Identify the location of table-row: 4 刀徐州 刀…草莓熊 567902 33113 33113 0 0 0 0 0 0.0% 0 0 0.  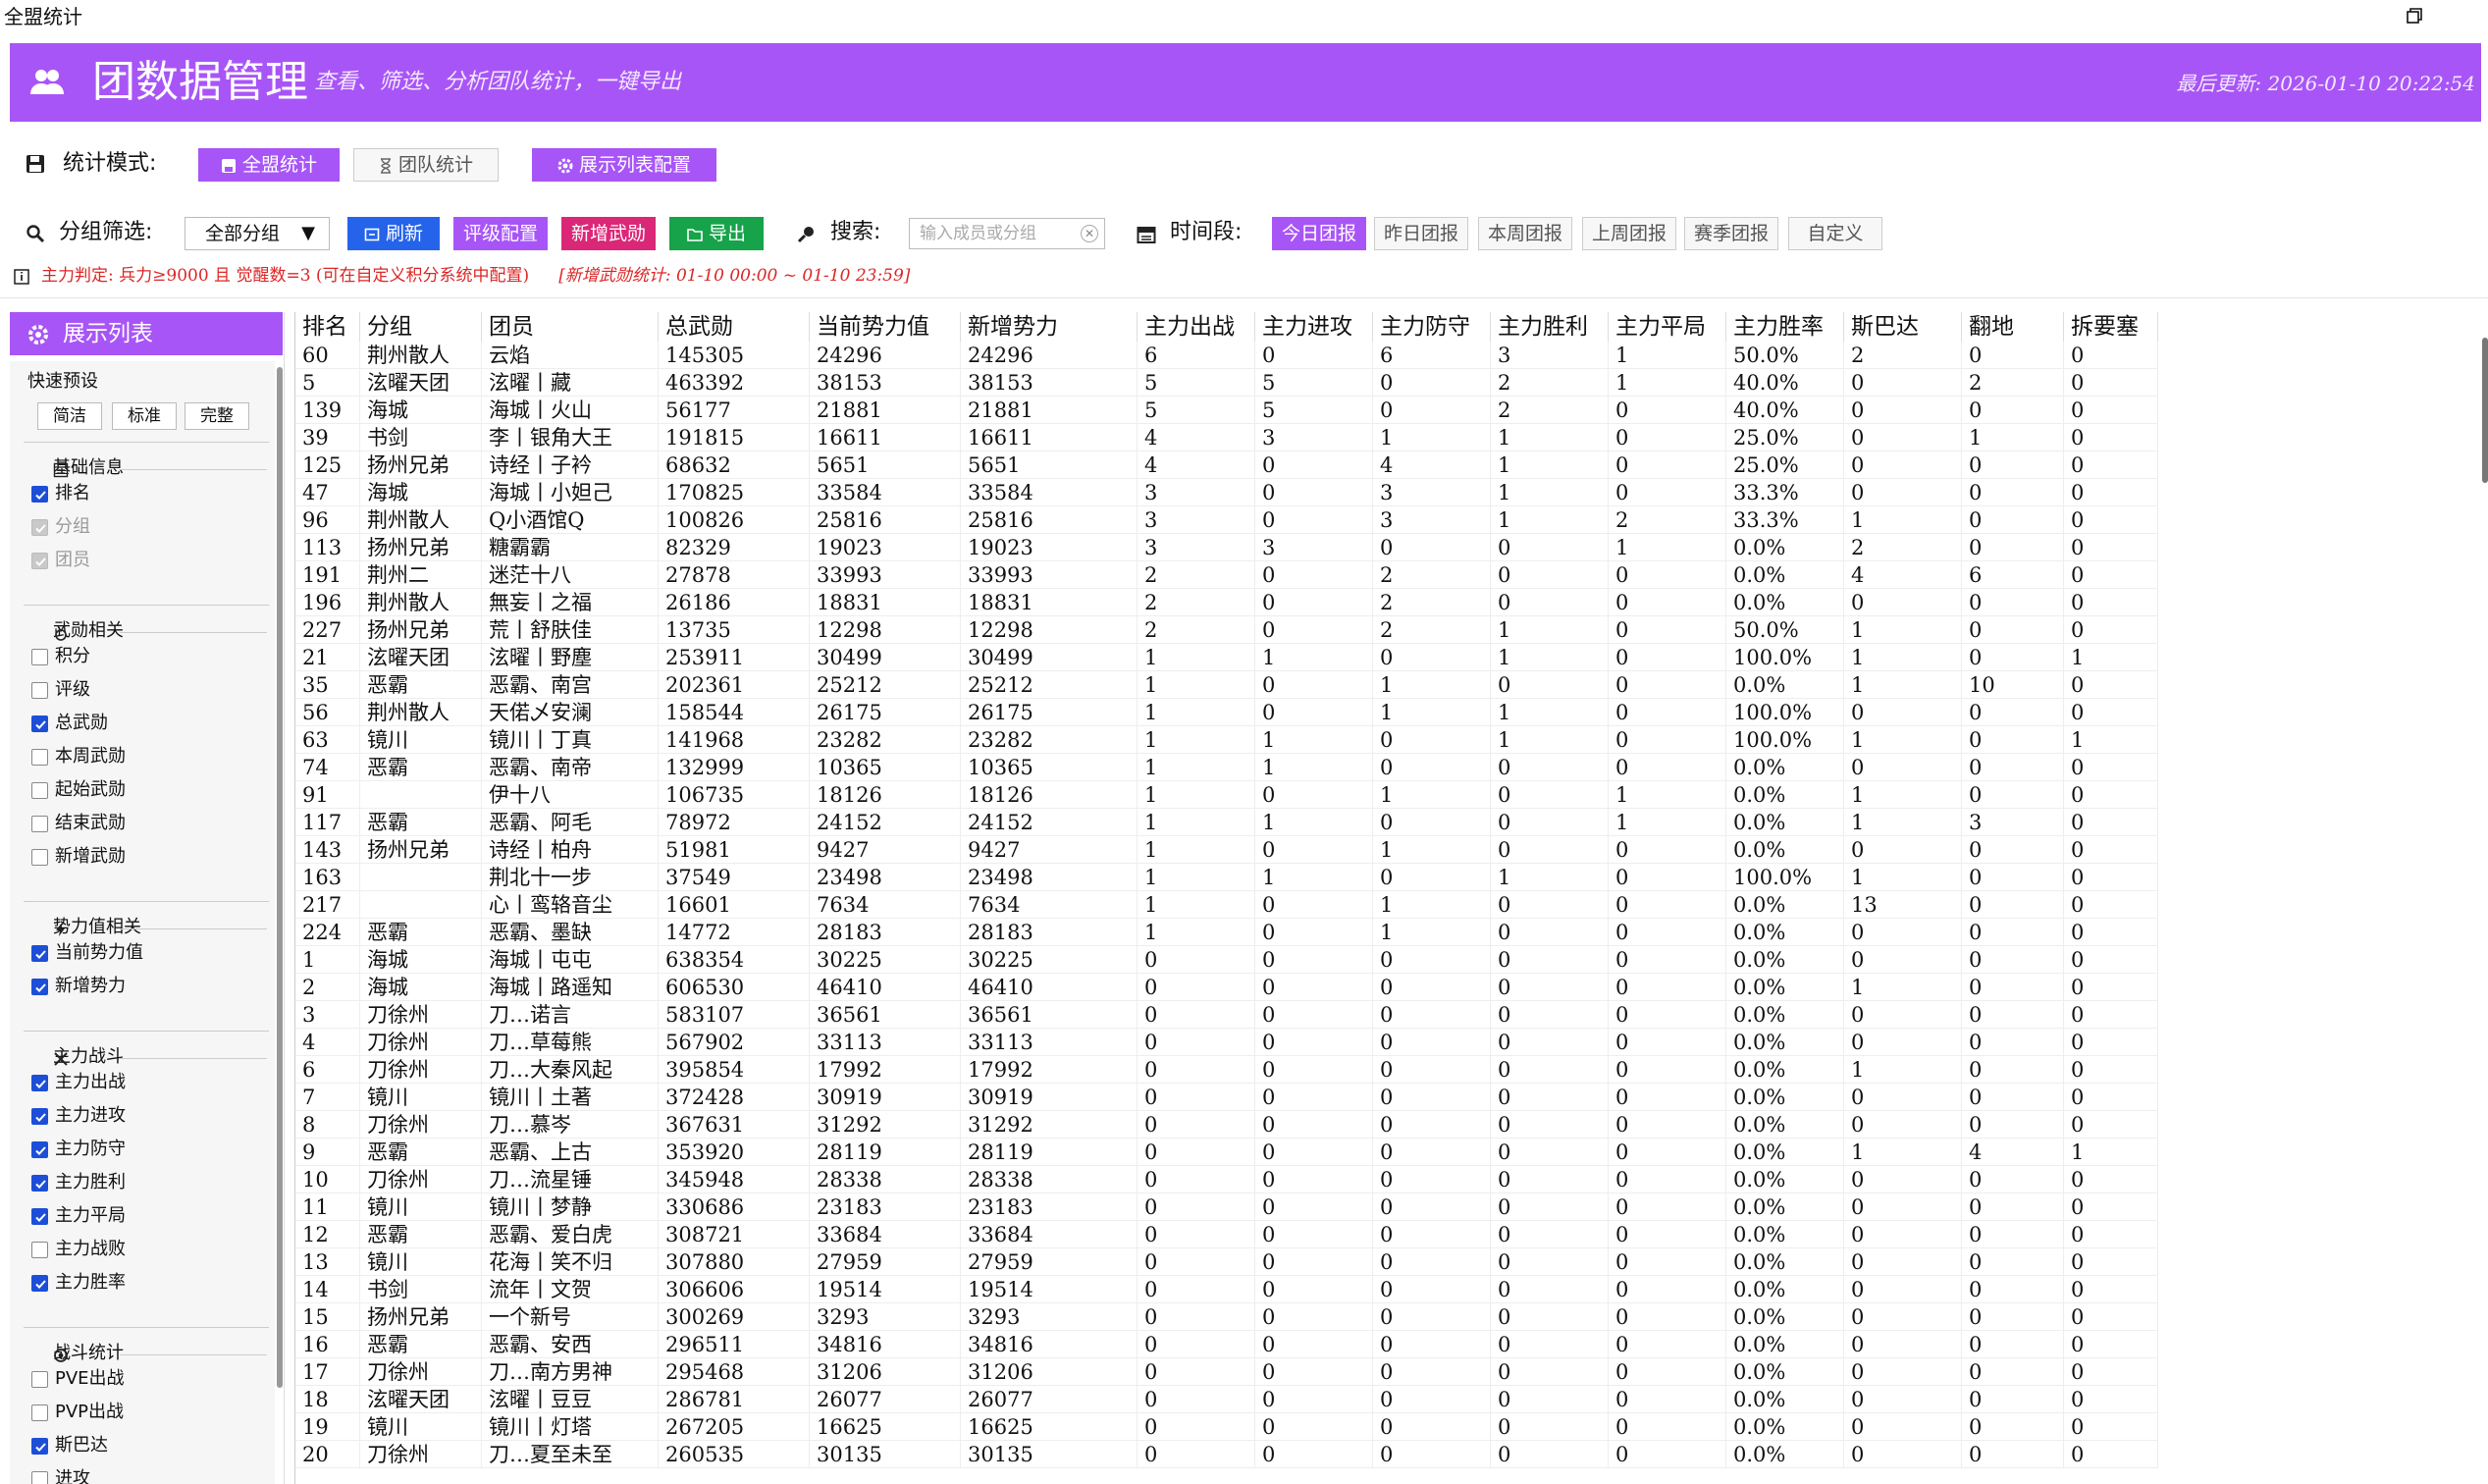
(1226, 1042).